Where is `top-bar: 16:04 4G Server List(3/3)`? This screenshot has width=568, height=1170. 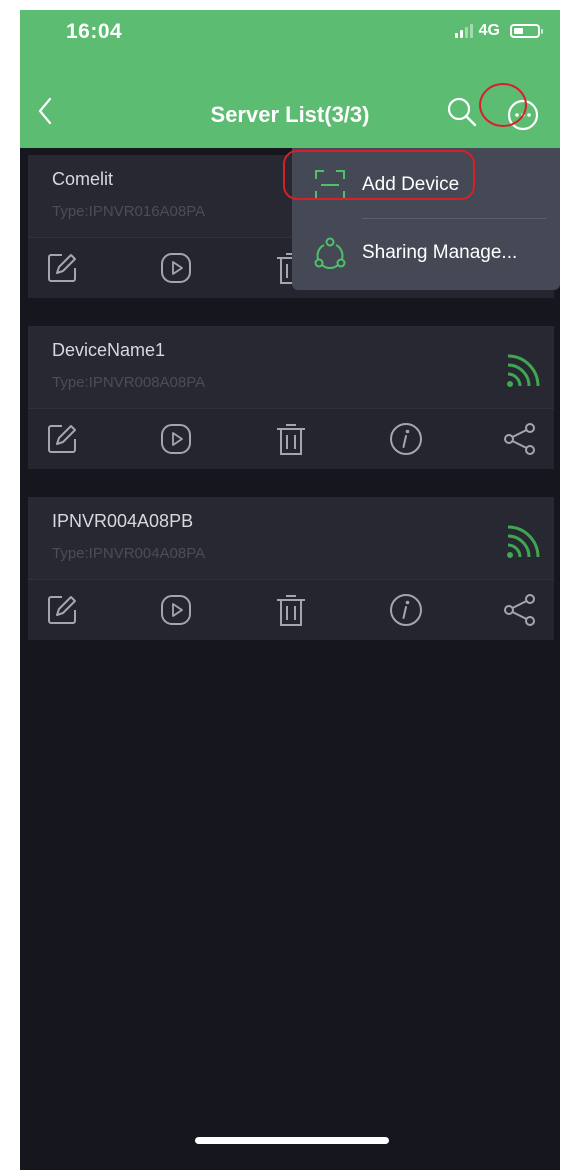 top-bar: 16:04 4G Server List(3/3) is located at coordinates (290, 79).